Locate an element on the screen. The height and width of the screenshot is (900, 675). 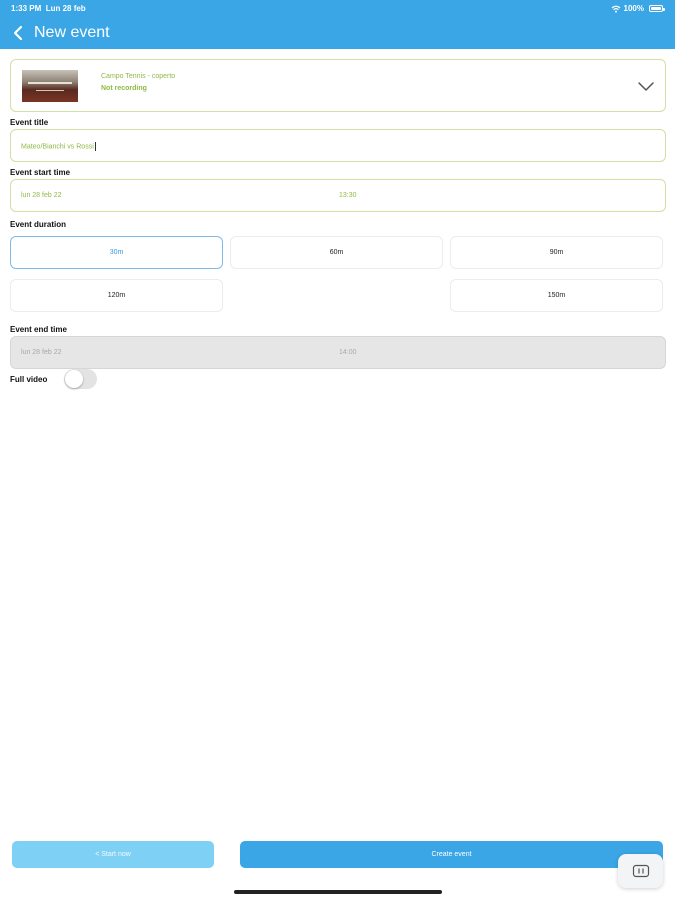
end-time-field: lun 28 feb 22 14:00 is located at coordinates (338, 352).